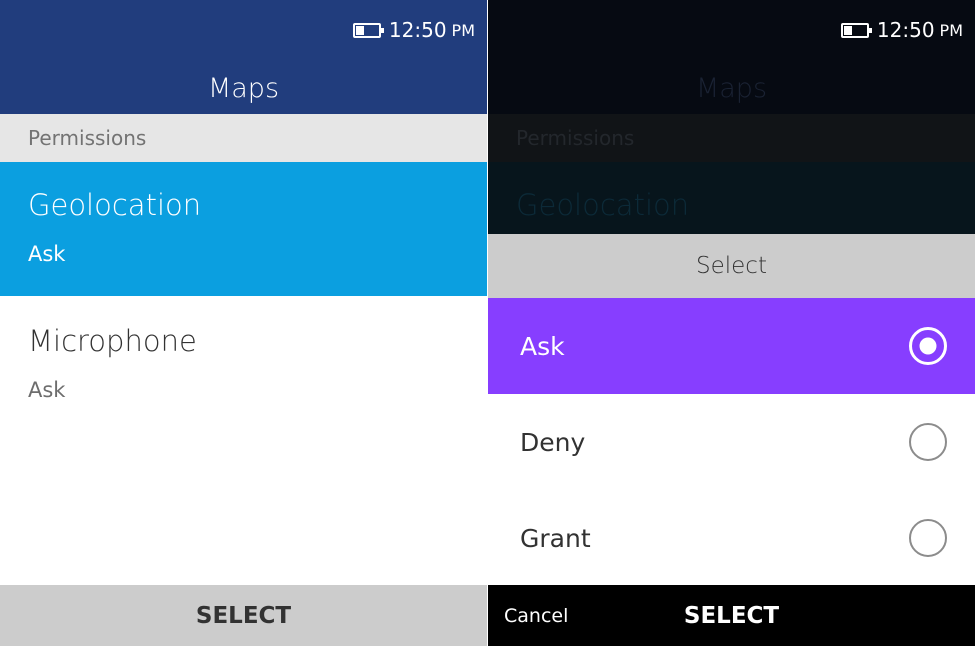 The height and width of the screenshot is (646, 975). What do you see at coordinates (243, 138) in the screenshot?
I see `section-header-permissions: Permissions` at bounding box center [243, 138].